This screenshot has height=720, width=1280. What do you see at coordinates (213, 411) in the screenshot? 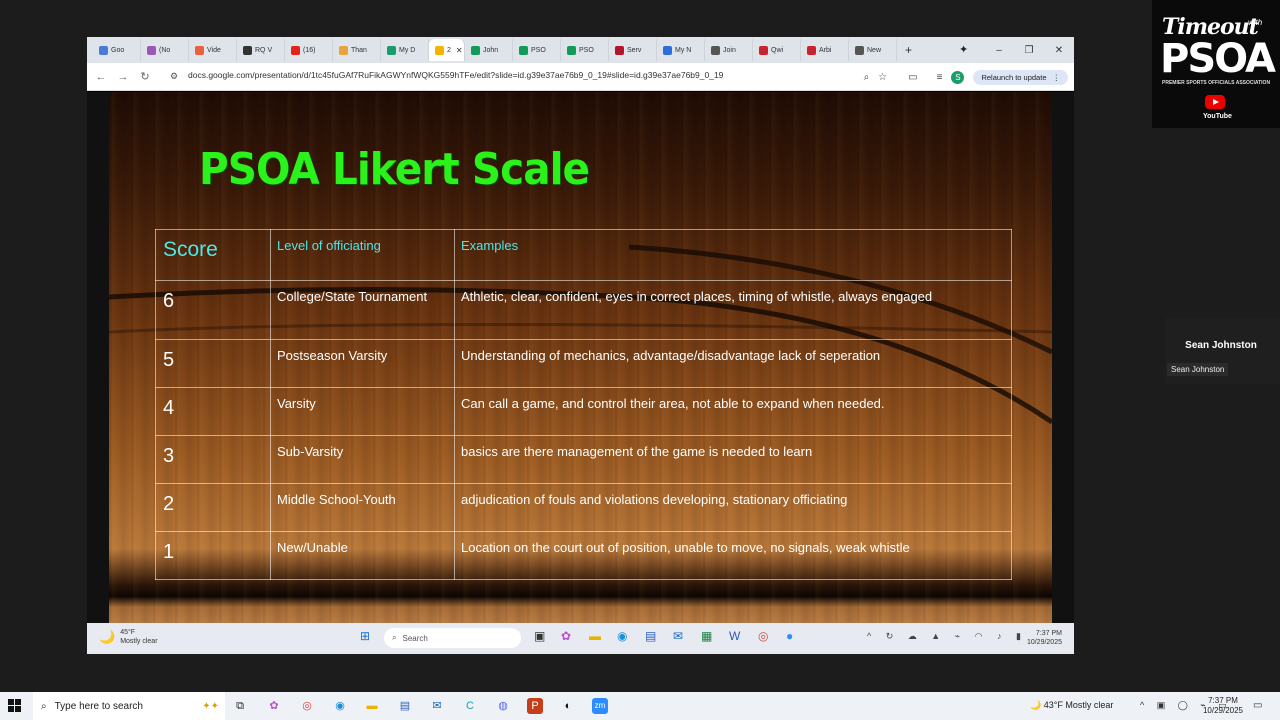
I see `score-cell: 4` at bounding box center [213, 411].